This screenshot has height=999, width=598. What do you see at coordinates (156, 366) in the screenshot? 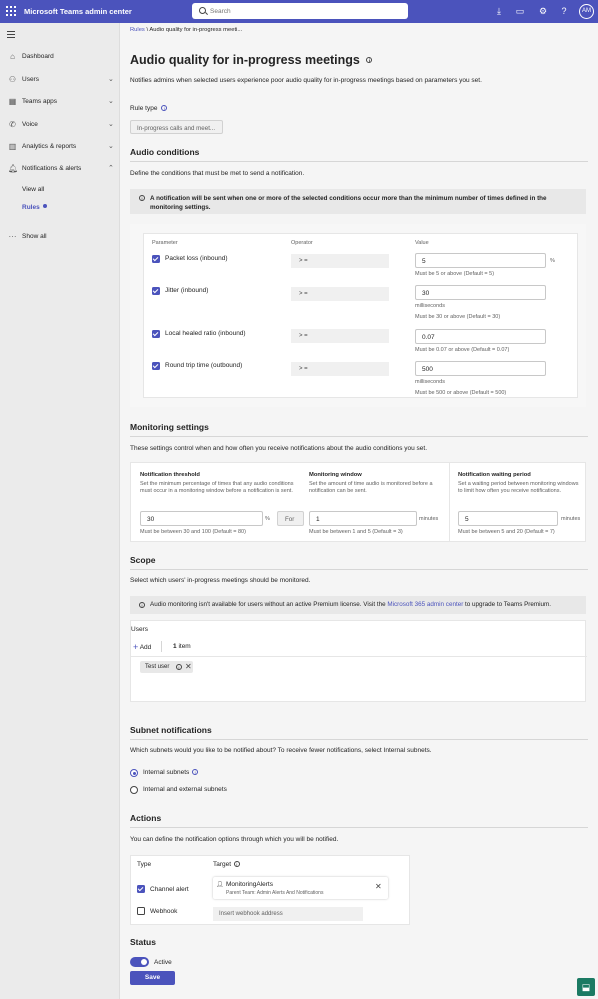
I see `round-trip-time-checkbox` at bounding box center [156, 366].